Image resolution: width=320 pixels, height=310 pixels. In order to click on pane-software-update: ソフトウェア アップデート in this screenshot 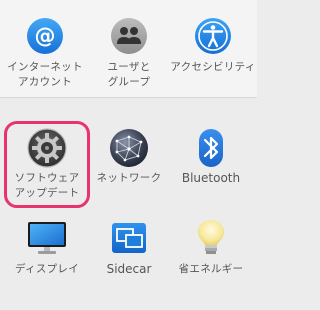, I will do `click(47, 164)`.